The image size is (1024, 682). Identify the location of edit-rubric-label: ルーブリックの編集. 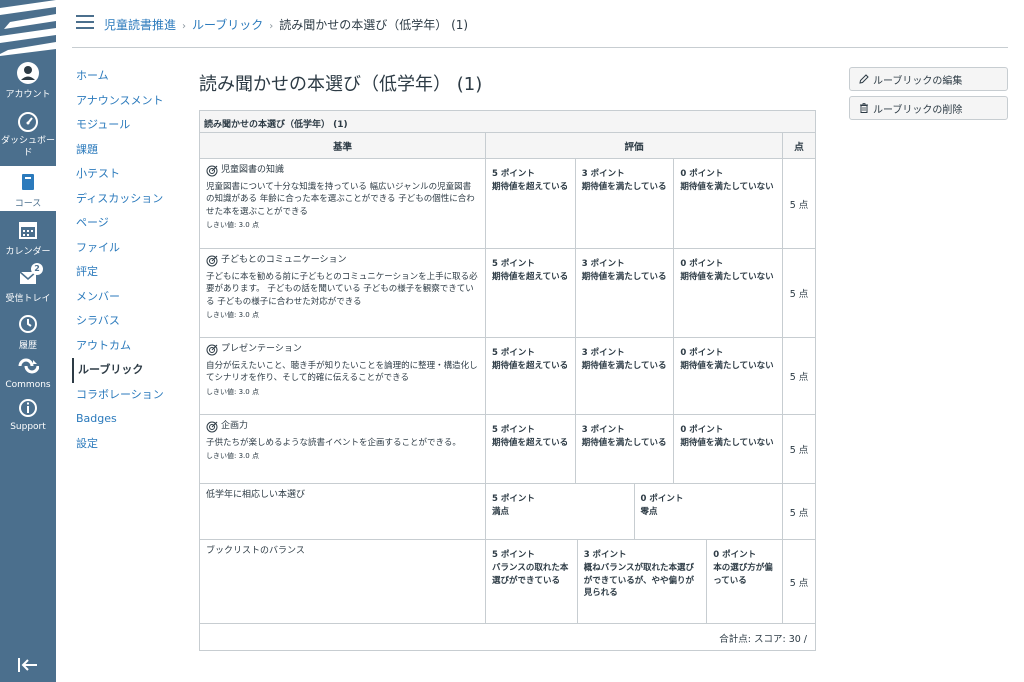
(918, 81).